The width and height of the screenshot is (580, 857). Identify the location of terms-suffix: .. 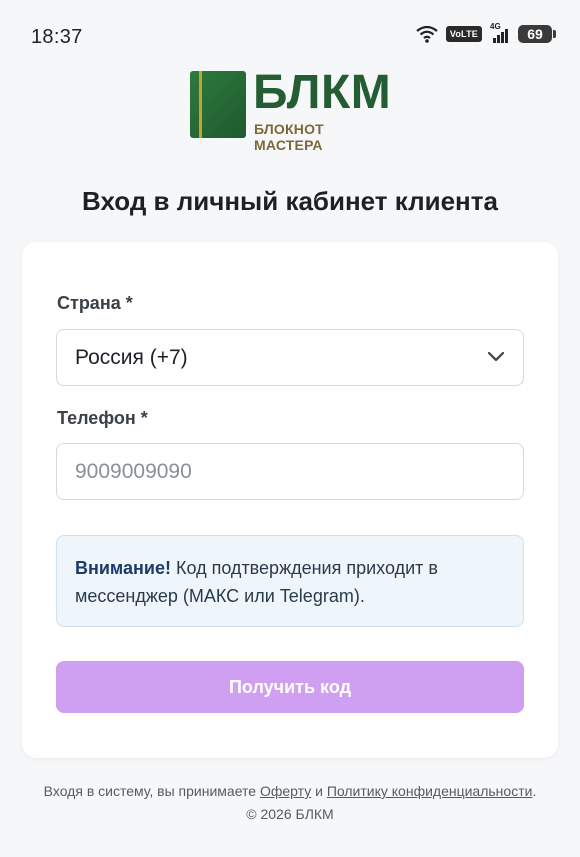
(534, 791).